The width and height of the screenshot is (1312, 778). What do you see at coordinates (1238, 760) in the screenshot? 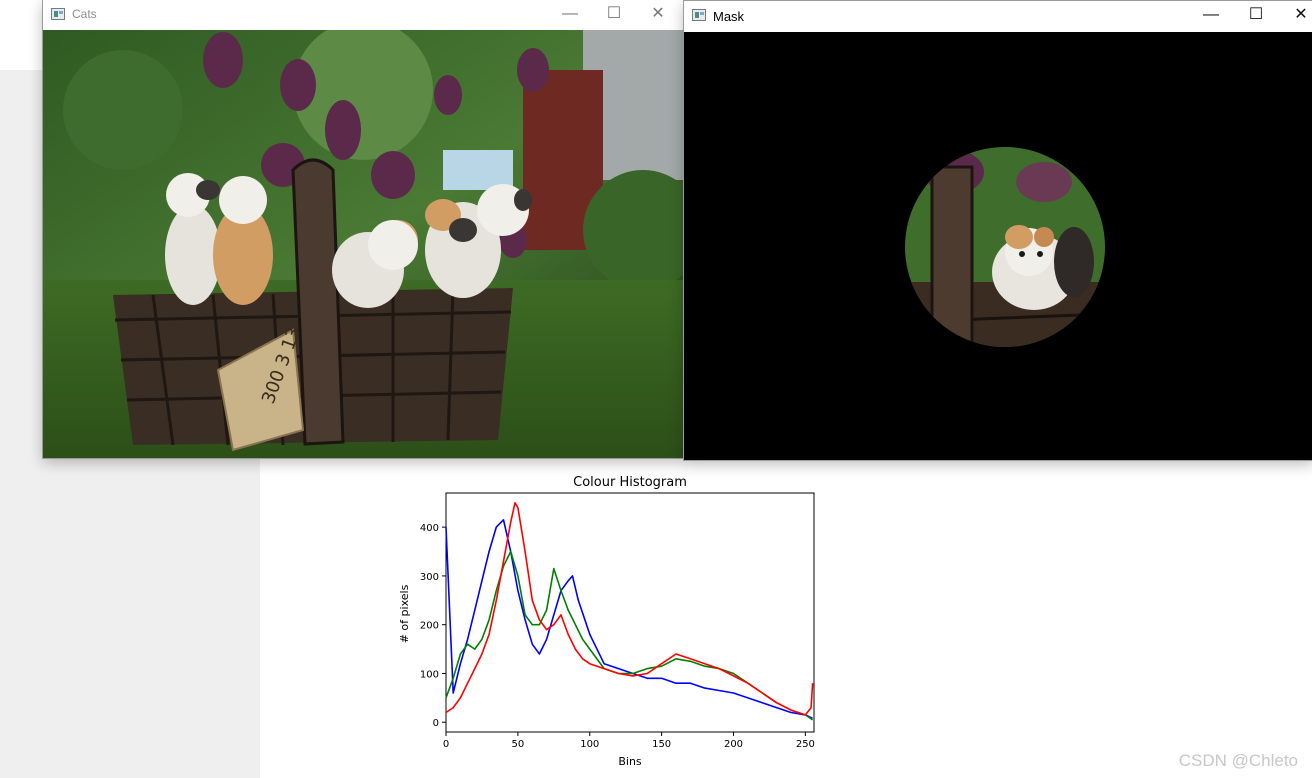
I see `watermark: CSDN @Chleto` at bounding box center [1238, 760].